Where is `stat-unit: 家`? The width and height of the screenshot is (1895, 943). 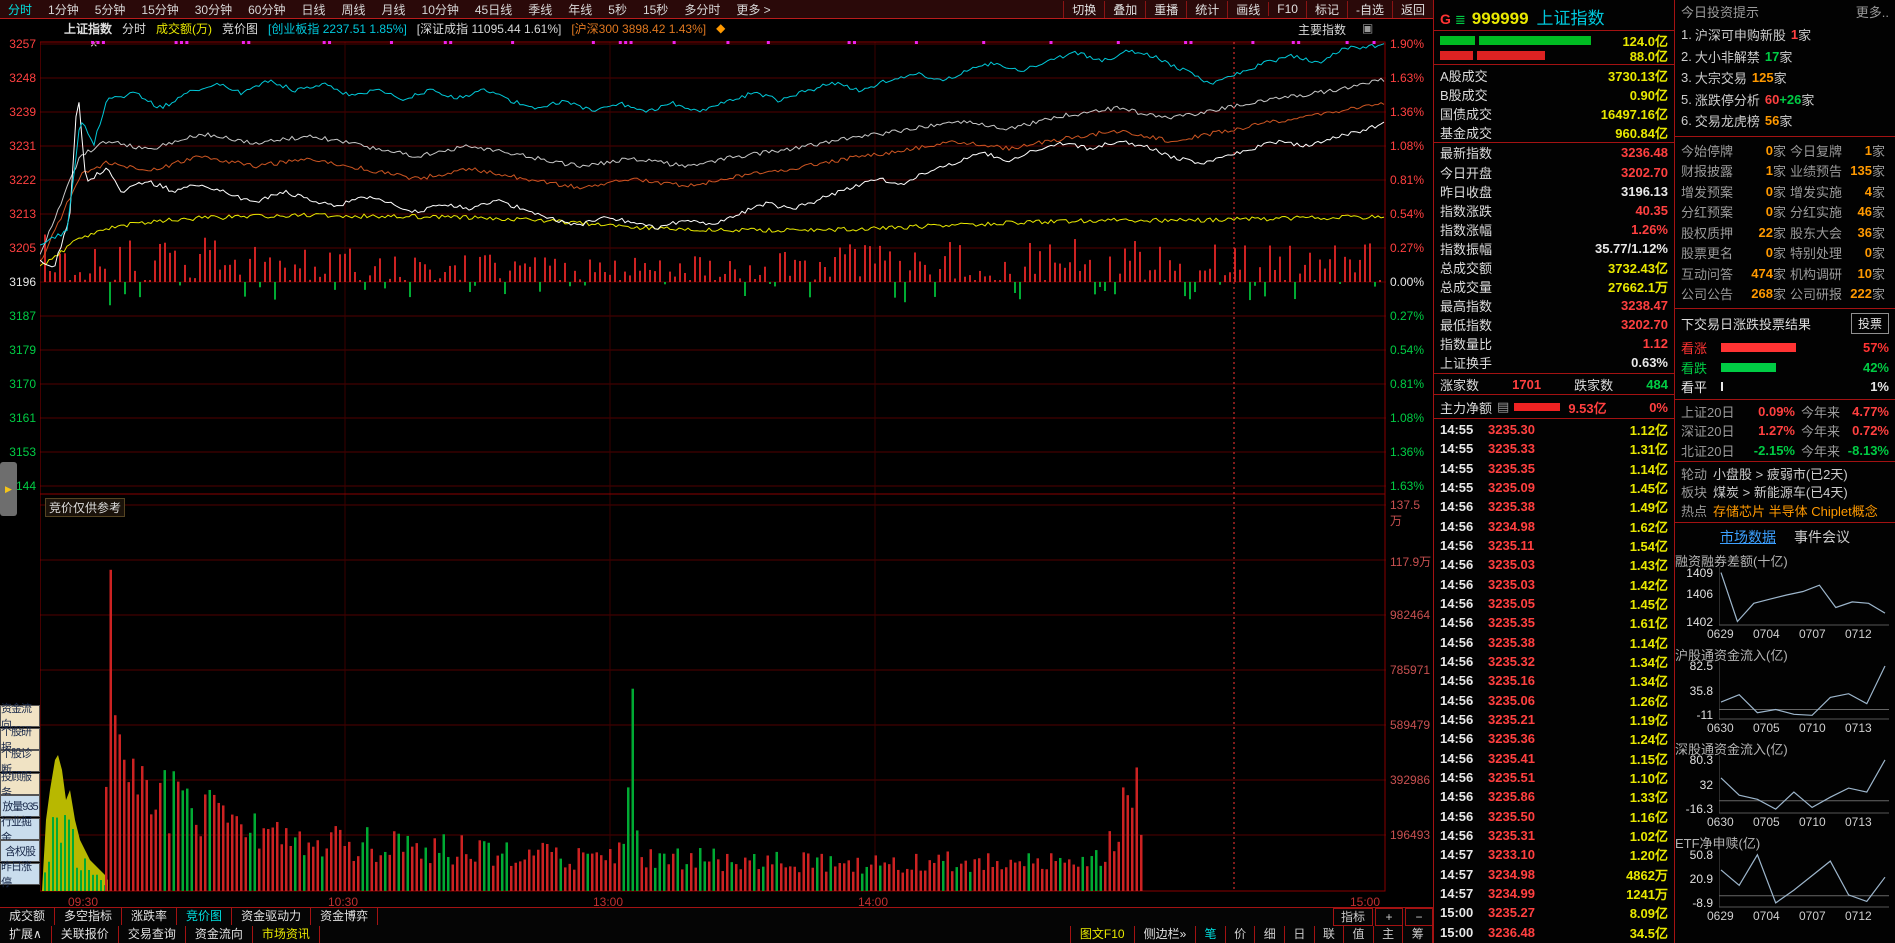
stat-unit: 家 is located at coordinates (1780, 295).